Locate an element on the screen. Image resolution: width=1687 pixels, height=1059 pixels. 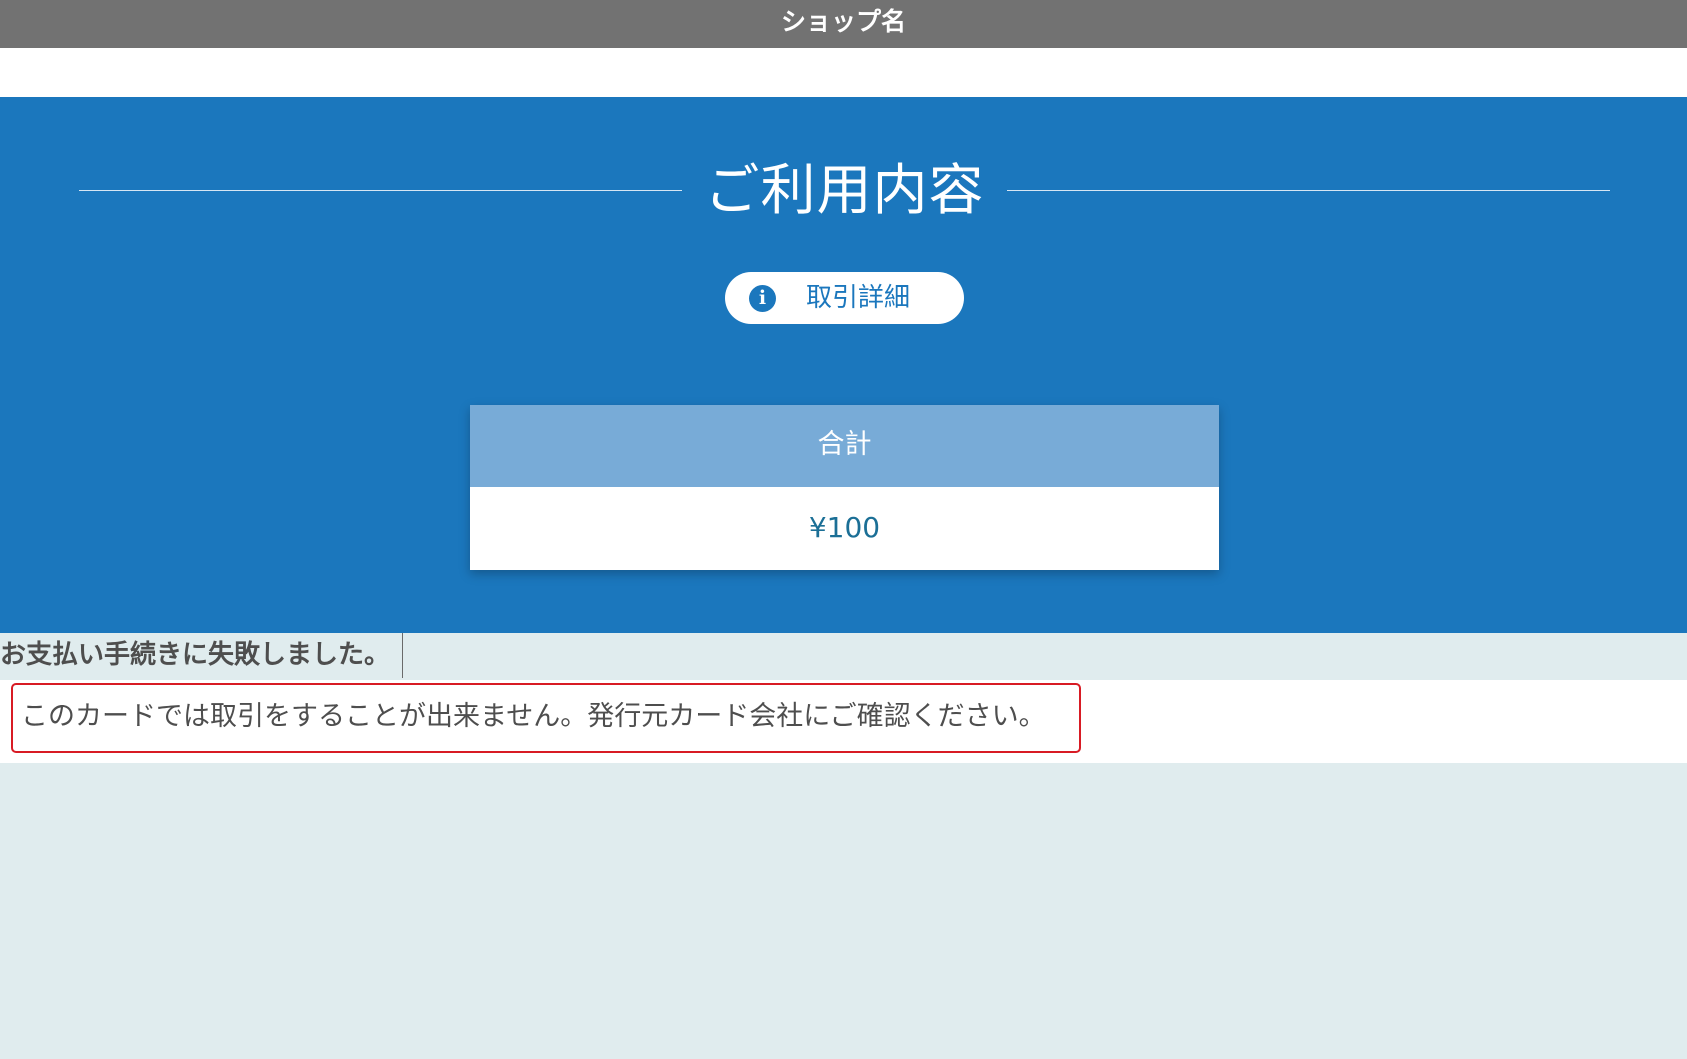
page-title: ご利用内容 is located at coordinates (844, 190).